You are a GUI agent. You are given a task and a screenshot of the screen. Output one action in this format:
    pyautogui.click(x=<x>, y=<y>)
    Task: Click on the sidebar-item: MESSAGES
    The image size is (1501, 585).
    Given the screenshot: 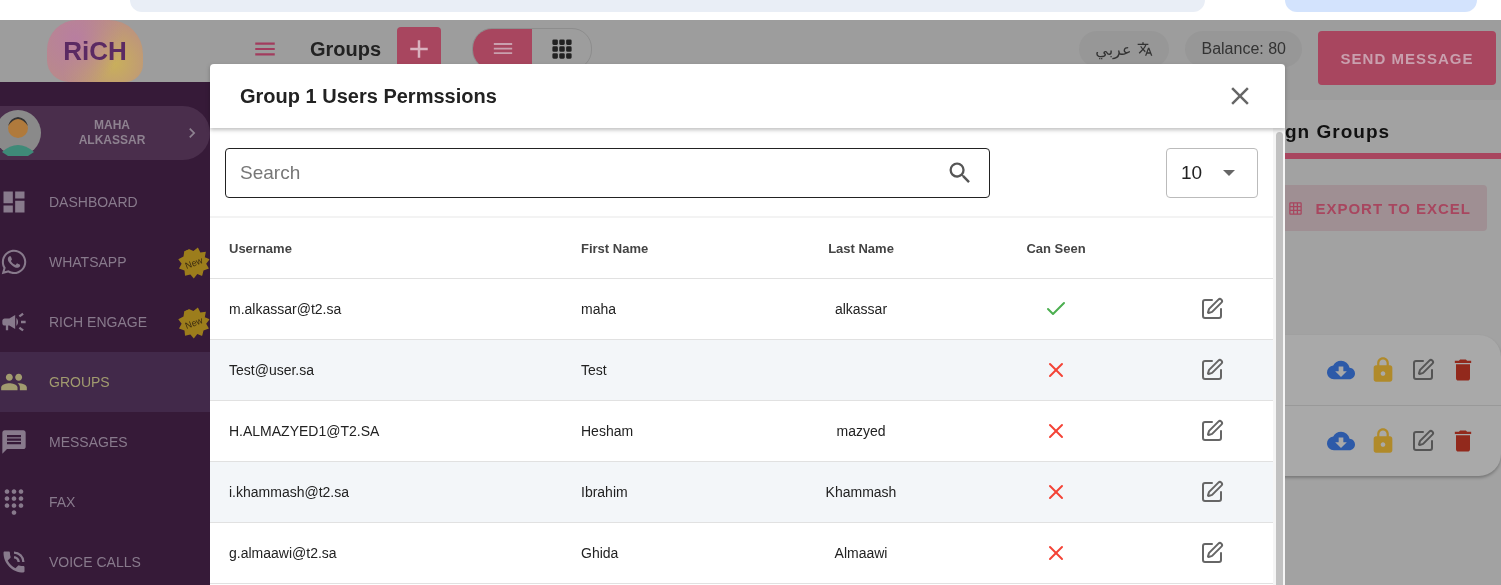 What is the action you would take?
    pyautogui.click(x=105, y=442)
    